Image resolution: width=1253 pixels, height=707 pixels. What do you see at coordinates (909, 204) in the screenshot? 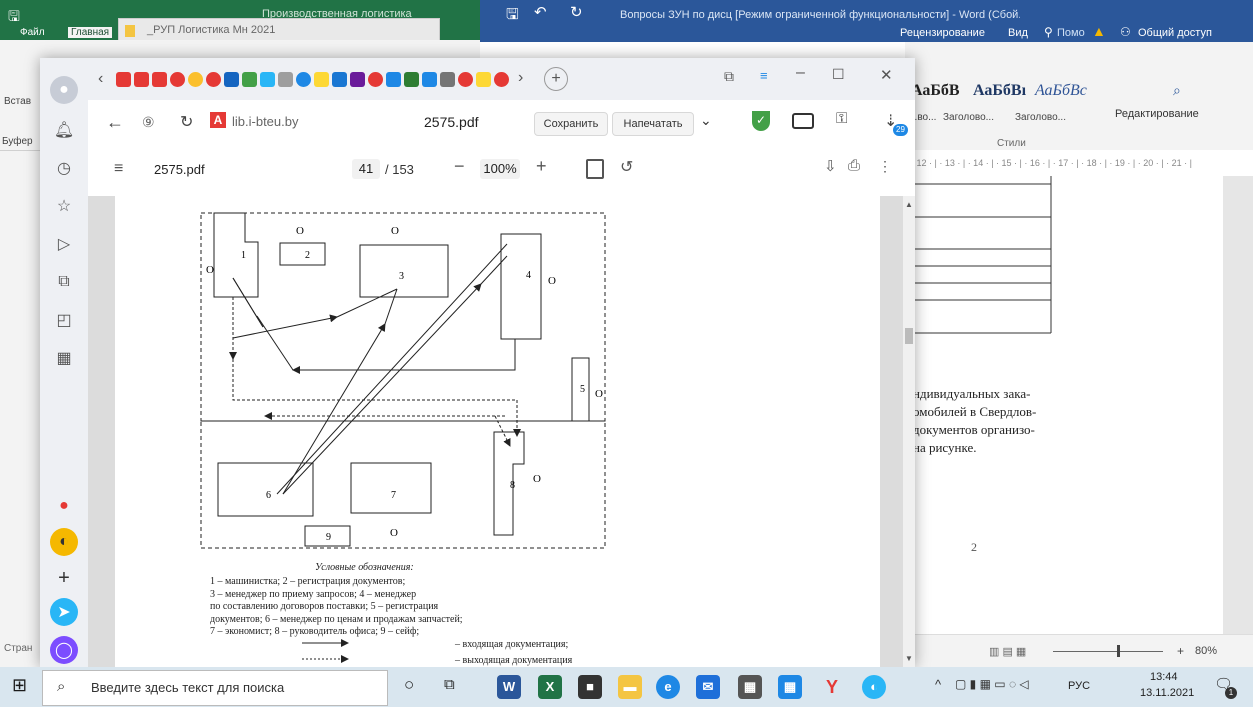
I see `scroll-up-icon: ▲` at bounding box center [909, 204].